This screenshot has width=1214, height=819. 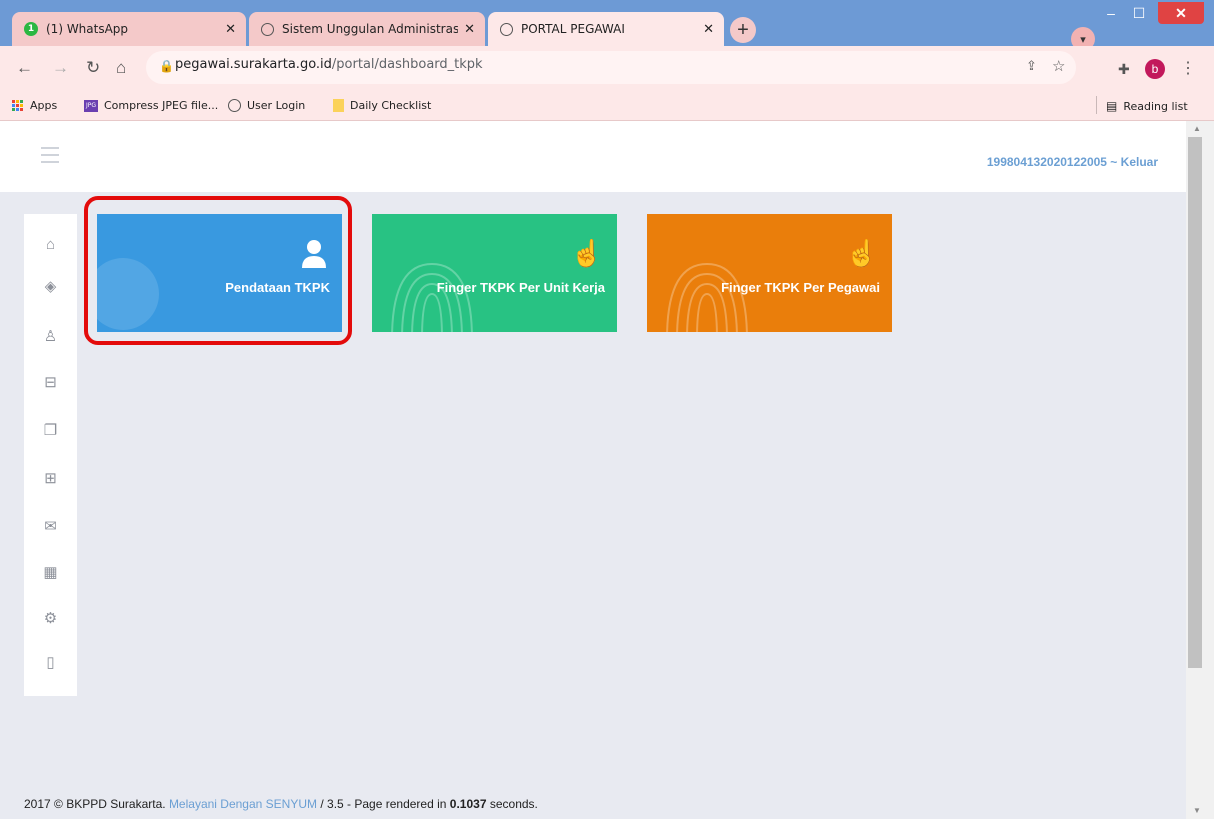 I want to click on scroll-up-icon: ▲, so click(x=1197, y=128).